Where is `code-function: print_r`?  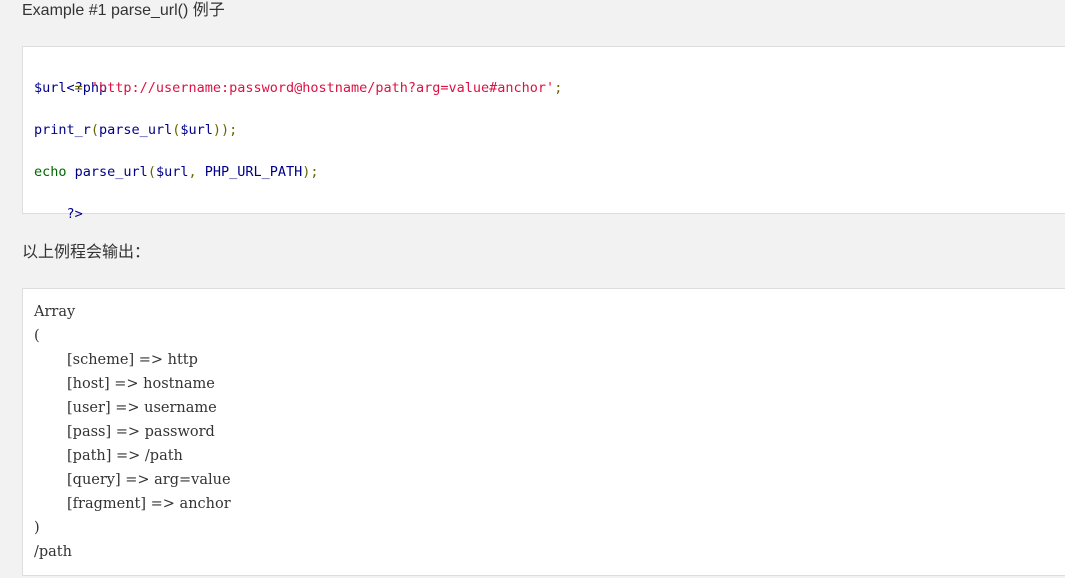
code-function: print_r is located at coordinates (62, 130).